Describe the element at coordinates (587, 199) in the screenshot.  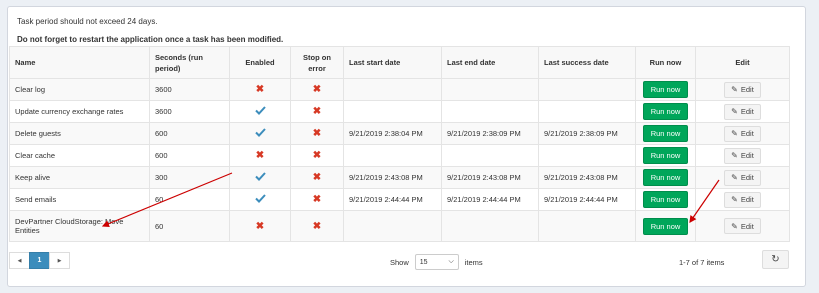
I see `task-last-success: 9/21/2019 2:44:44 PM` at that location.